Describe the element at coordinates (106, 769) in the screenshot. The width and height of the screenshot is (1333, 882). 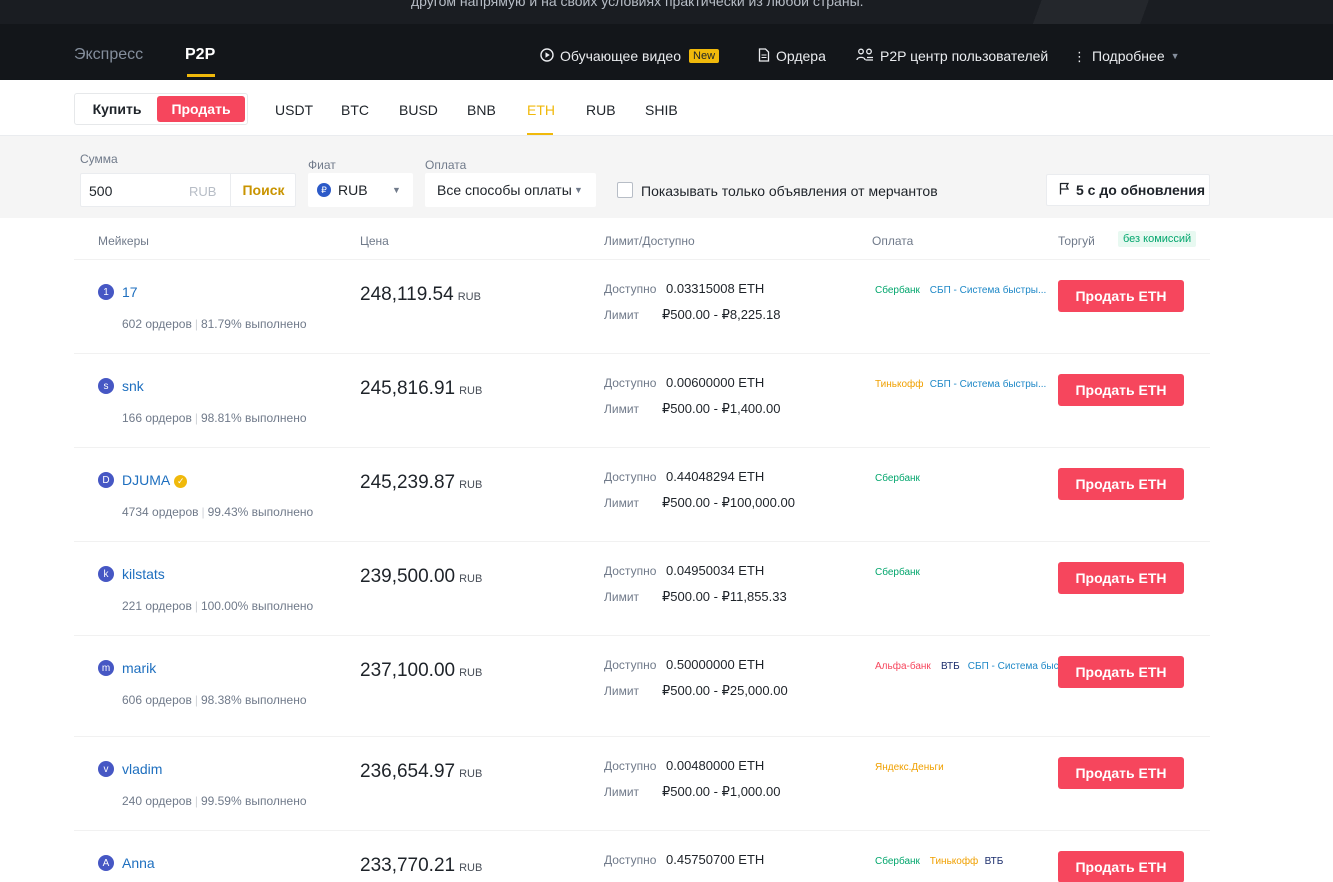
I see `avatar: v` at that location.